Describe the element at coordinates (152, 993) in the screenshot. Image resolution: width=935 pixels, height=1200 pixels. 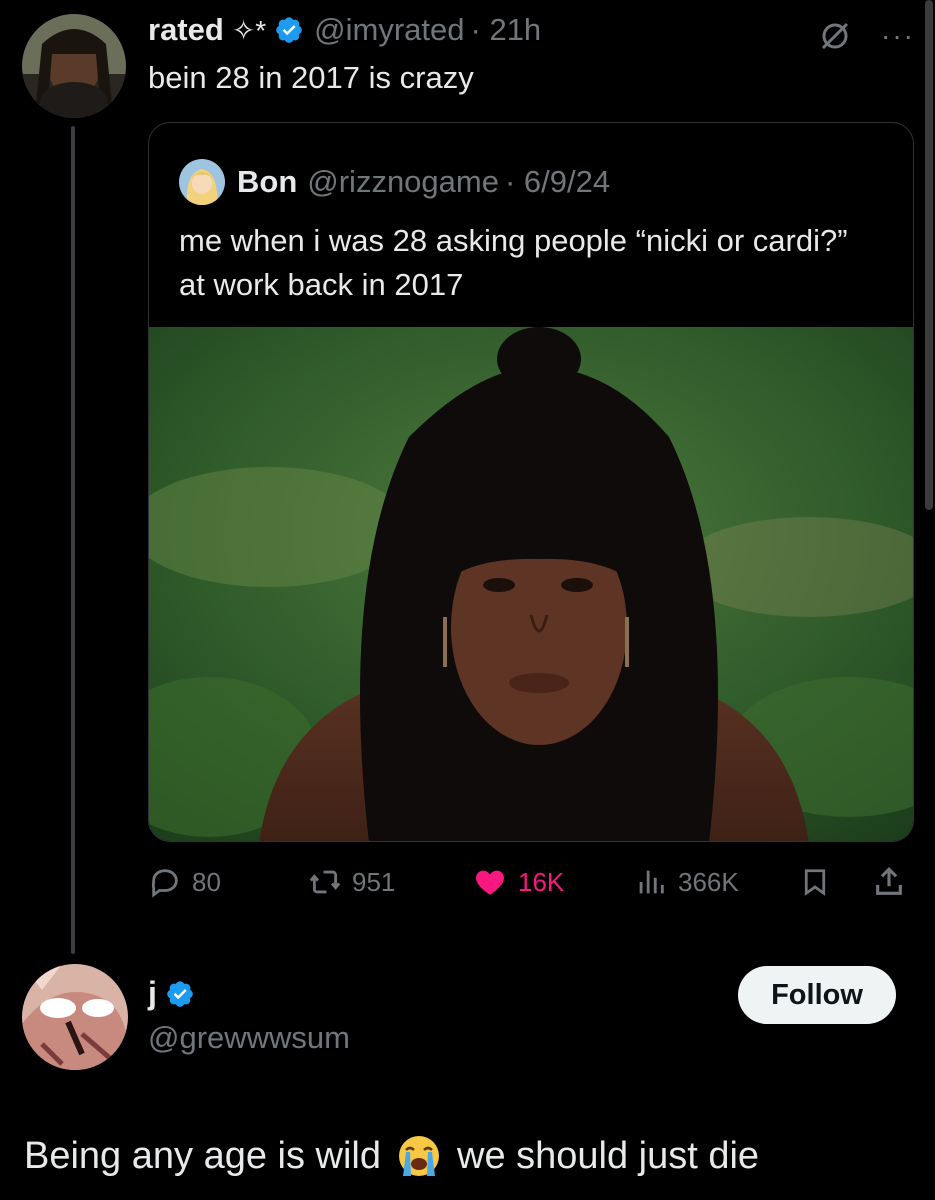
I see `reply-author-name: j` at that location.